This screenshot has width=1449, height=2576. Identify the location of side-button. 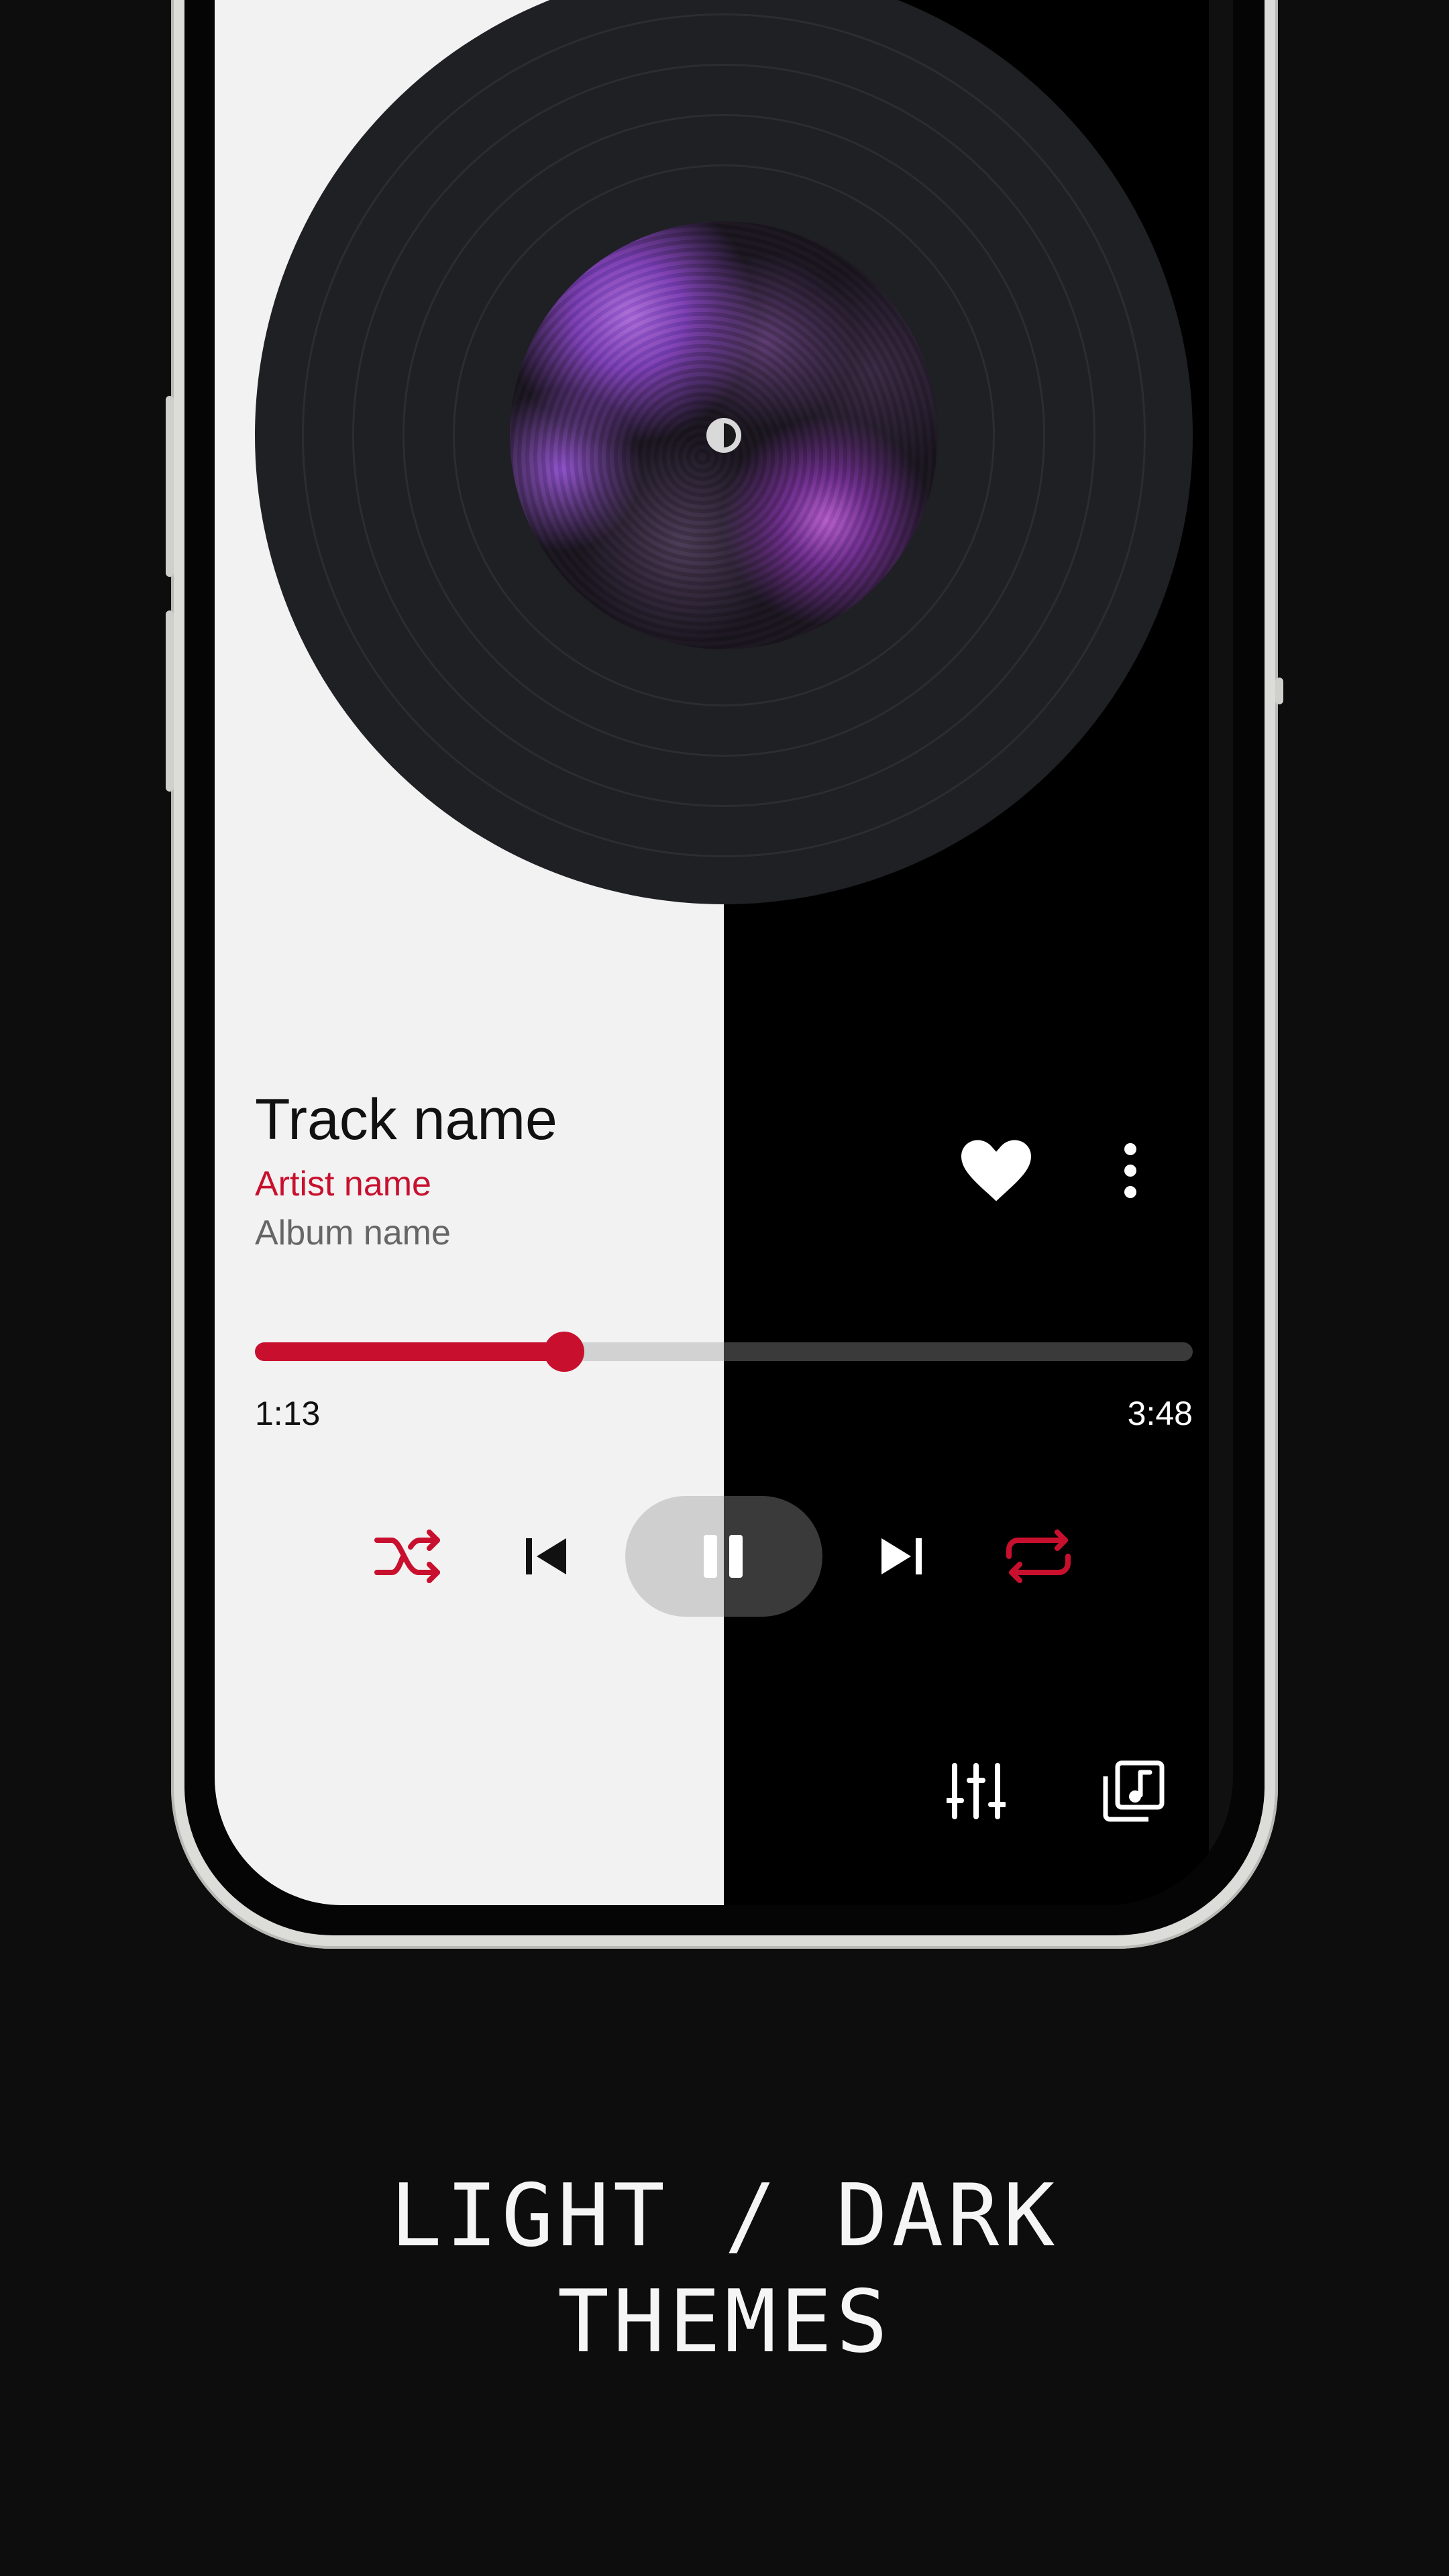
(1279, 691).